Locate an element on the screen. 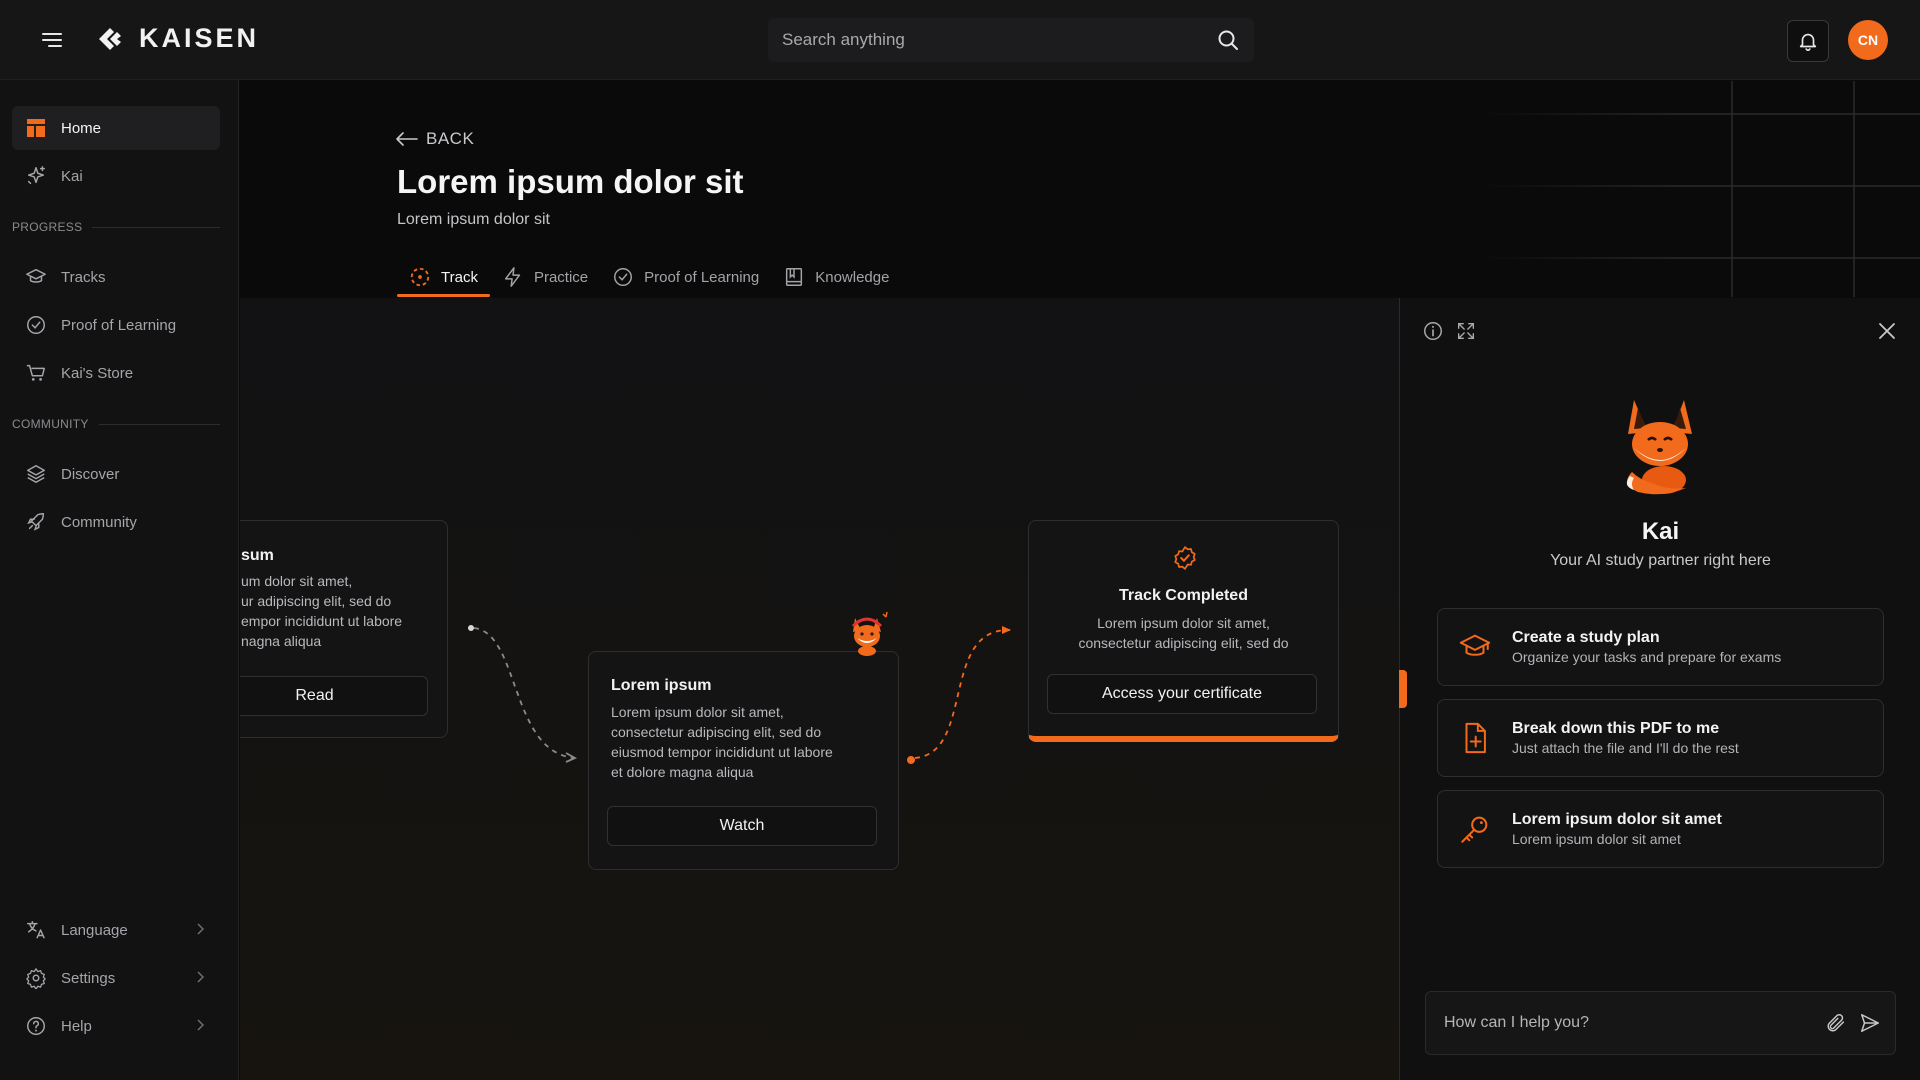  home-icon is located at coordinates (36, 128).